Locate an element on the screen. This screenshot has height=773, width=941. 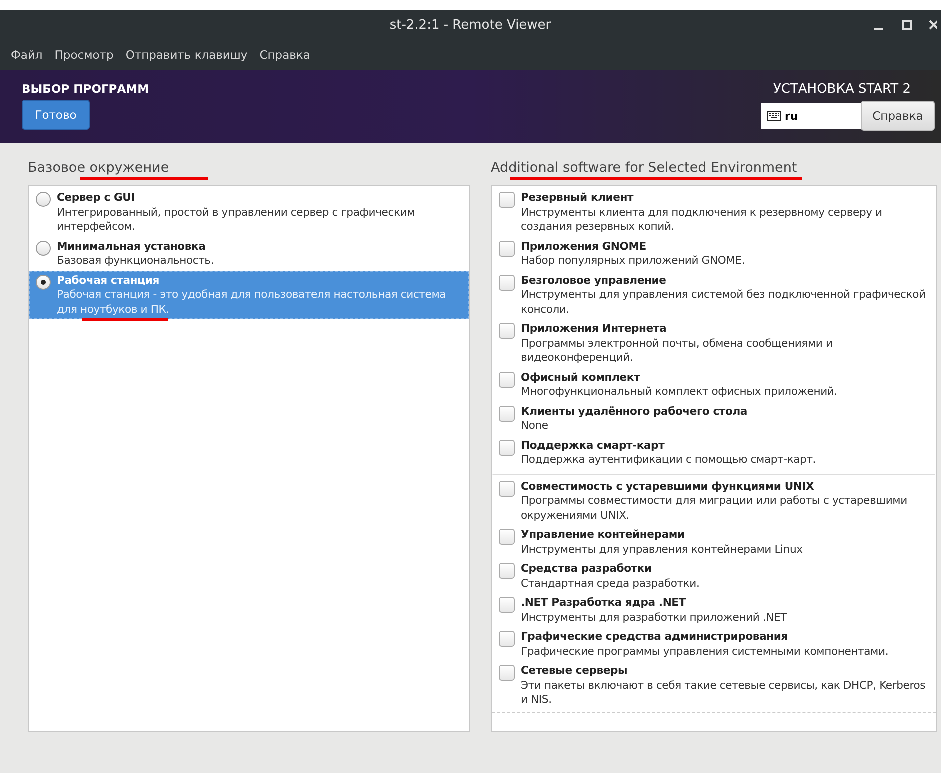
option-name: Графические средства администрирования is located at coordinates (655, 636).